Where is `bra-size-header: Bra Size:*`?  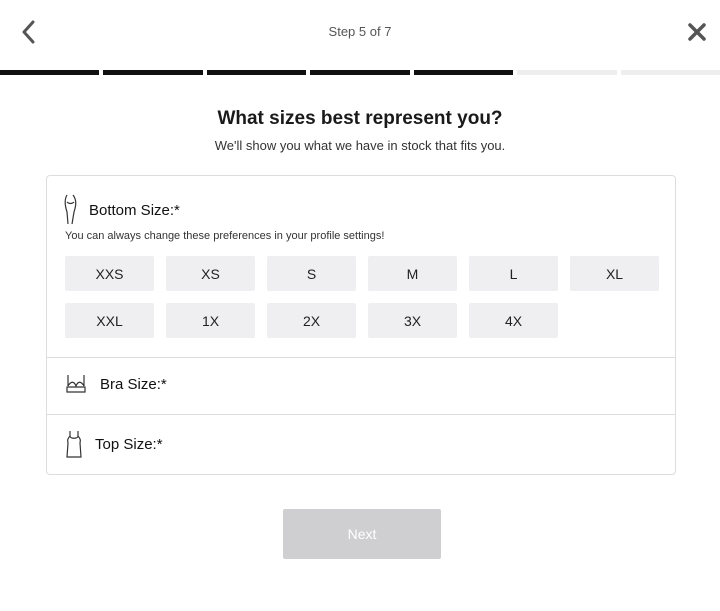 bra-size-header: Bra Size:* is located at coordinates (116, 384).